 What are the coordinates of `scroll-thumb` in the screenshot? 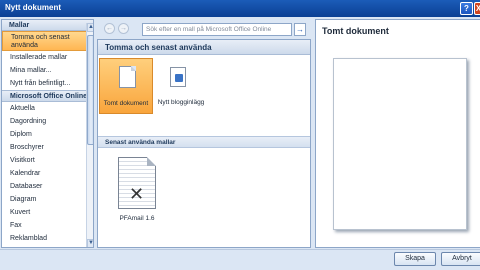 It's located at (90, 90).